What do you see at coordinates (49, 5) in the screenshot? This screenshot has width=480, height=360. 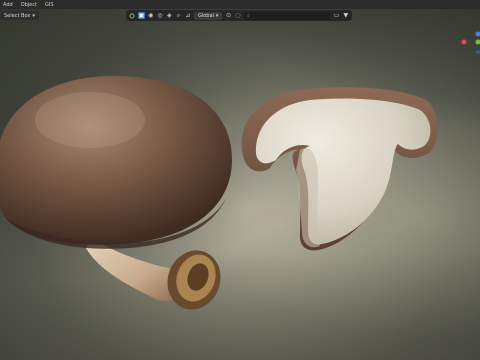 I see `menu-item-gis: GIS` at bounding box center [49, 5].